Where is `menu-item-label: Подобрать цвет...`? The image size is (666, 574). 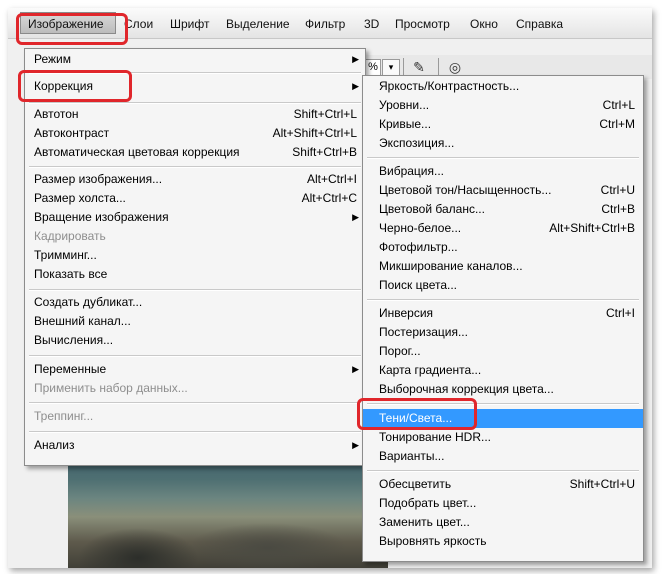 menu-item-label: Подобрать цвет... is located at coordinates (428, 503).